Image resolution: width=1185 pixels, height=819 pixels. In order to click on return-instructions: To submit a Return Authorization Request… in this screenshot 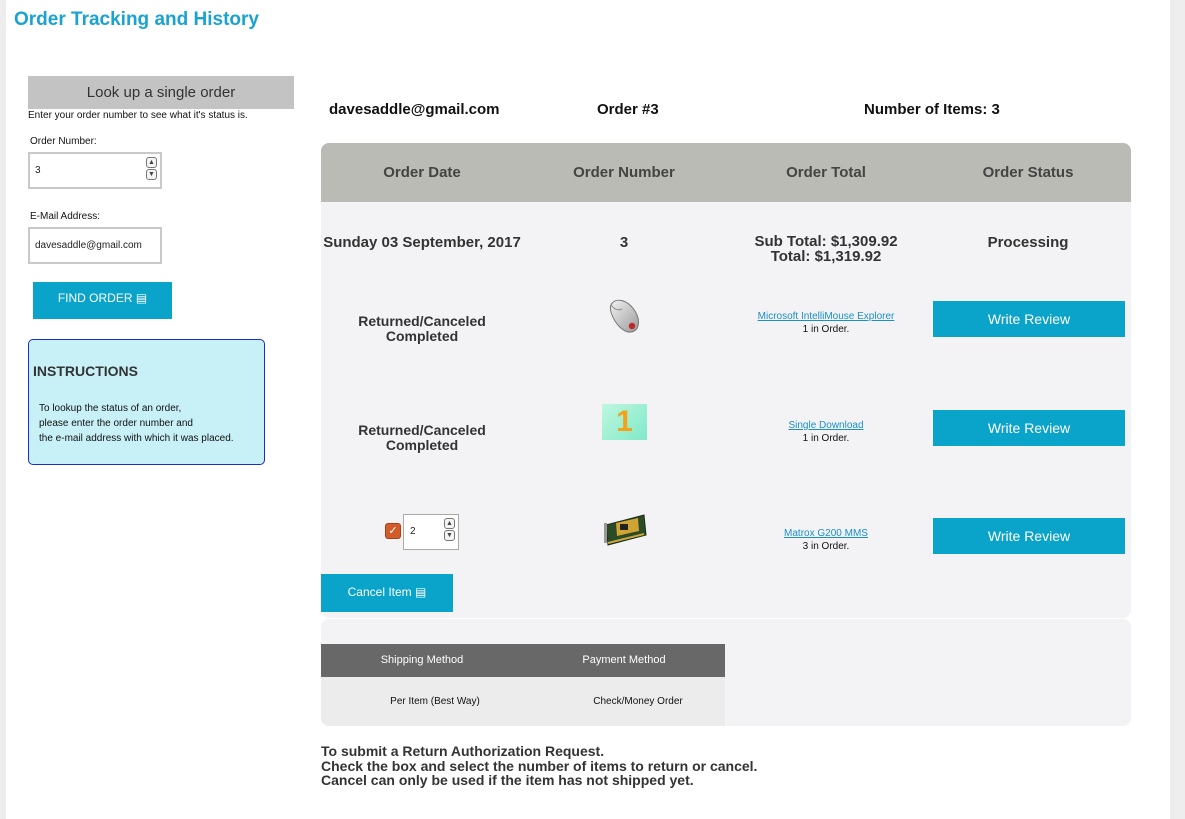, I will do `click(539, 766)`.